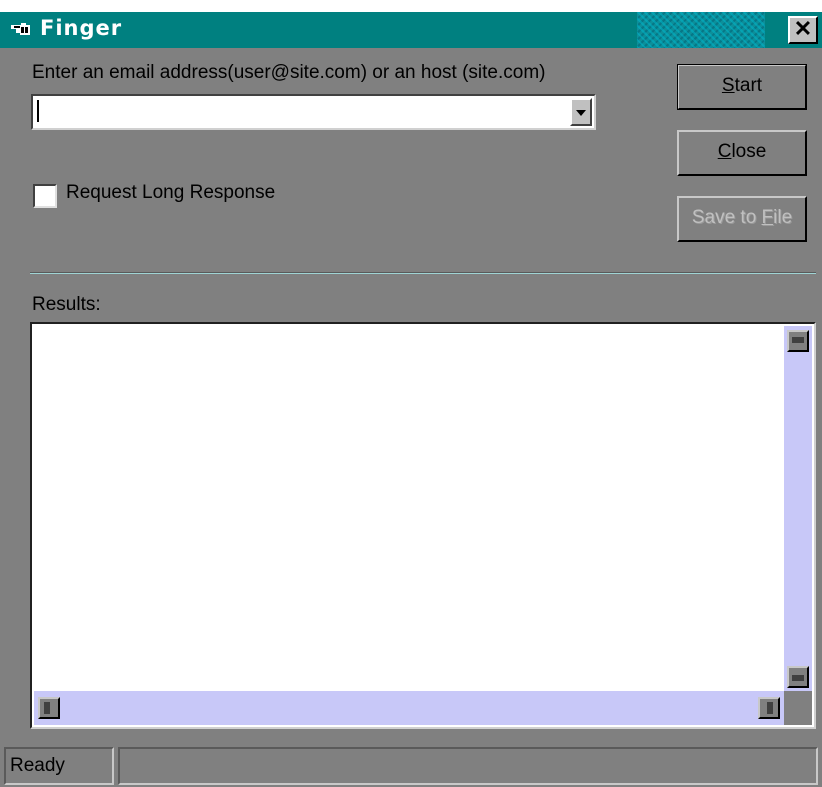 This screenshot has width=822, height=787. I want to click on close-window-button: ✕, so click(803, 30).